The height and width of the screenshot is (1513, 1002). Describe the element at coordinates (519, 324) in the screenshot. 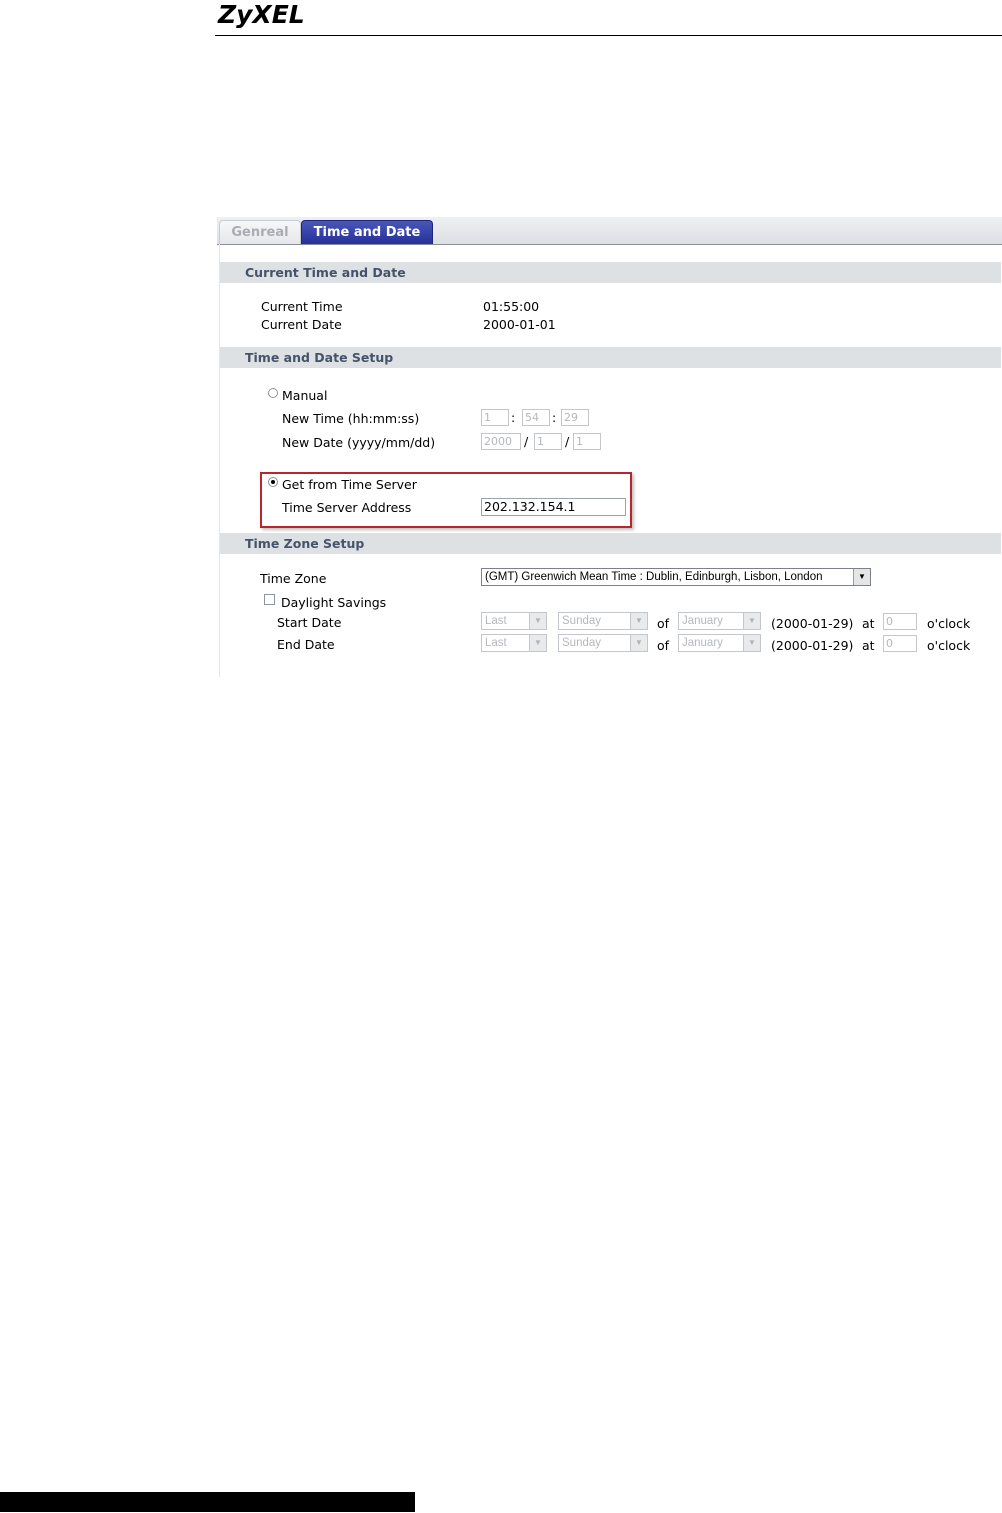

I see `current-date-value: 2000-01-01` at that location.